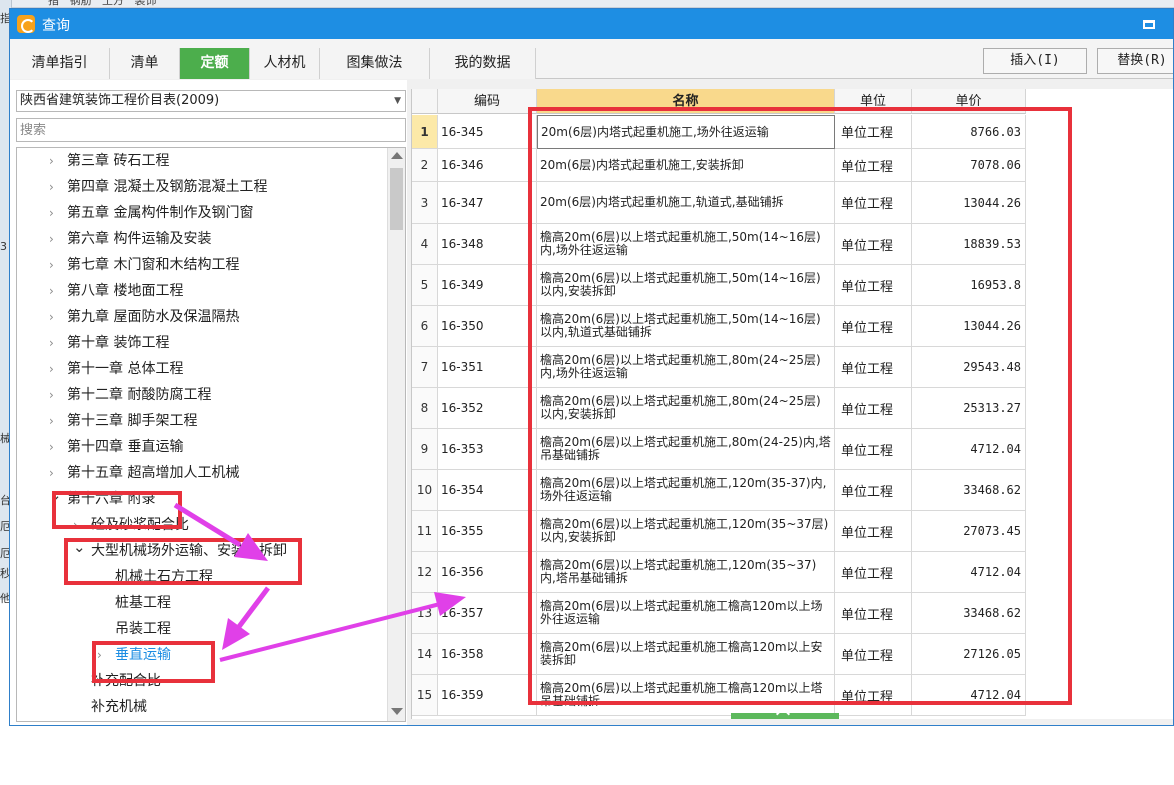 Image resolution: width=1174 pixels, height=785 pixels. Describe the element at coordinates (785, 712) in the screenshot. I see `collapse-tab` at that location.